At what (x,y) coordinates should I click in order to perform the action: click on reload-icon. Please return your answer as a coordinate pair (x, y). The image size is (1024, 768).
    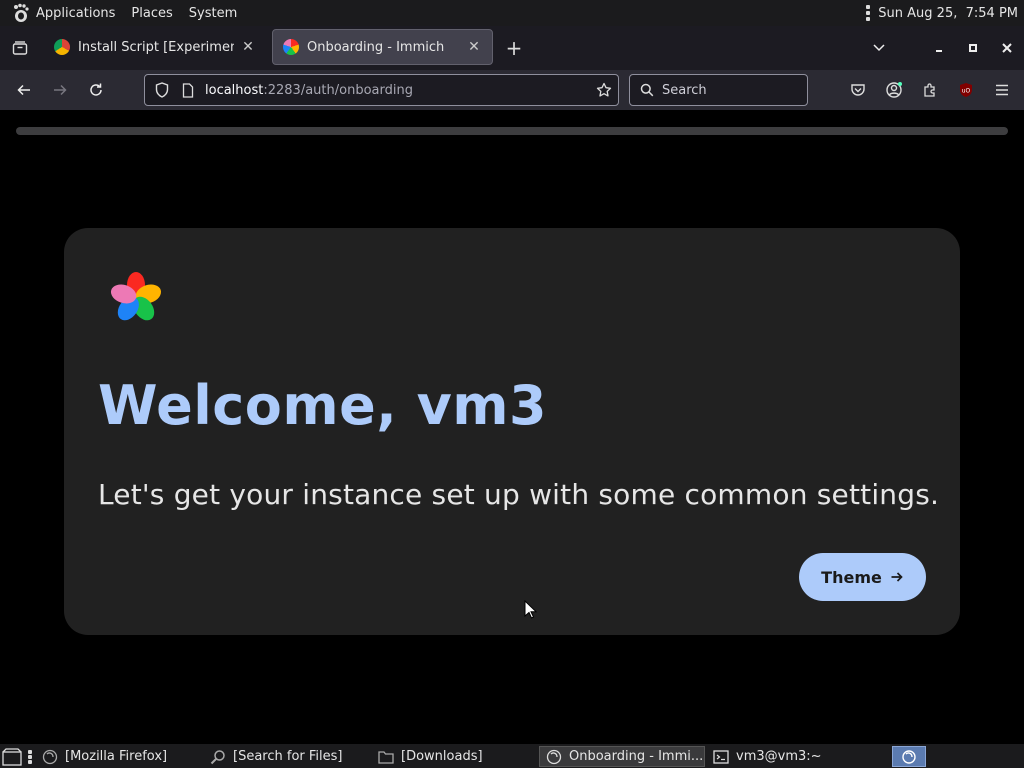
    Looking at the image, I should click on (96, 89).